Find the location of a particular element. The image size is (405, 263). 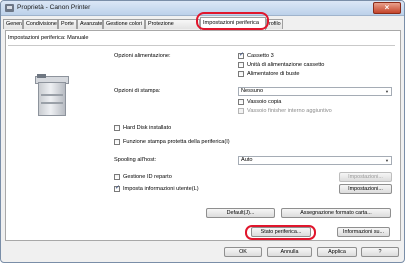

ok-button: OK is located at coordinates (243, 252).